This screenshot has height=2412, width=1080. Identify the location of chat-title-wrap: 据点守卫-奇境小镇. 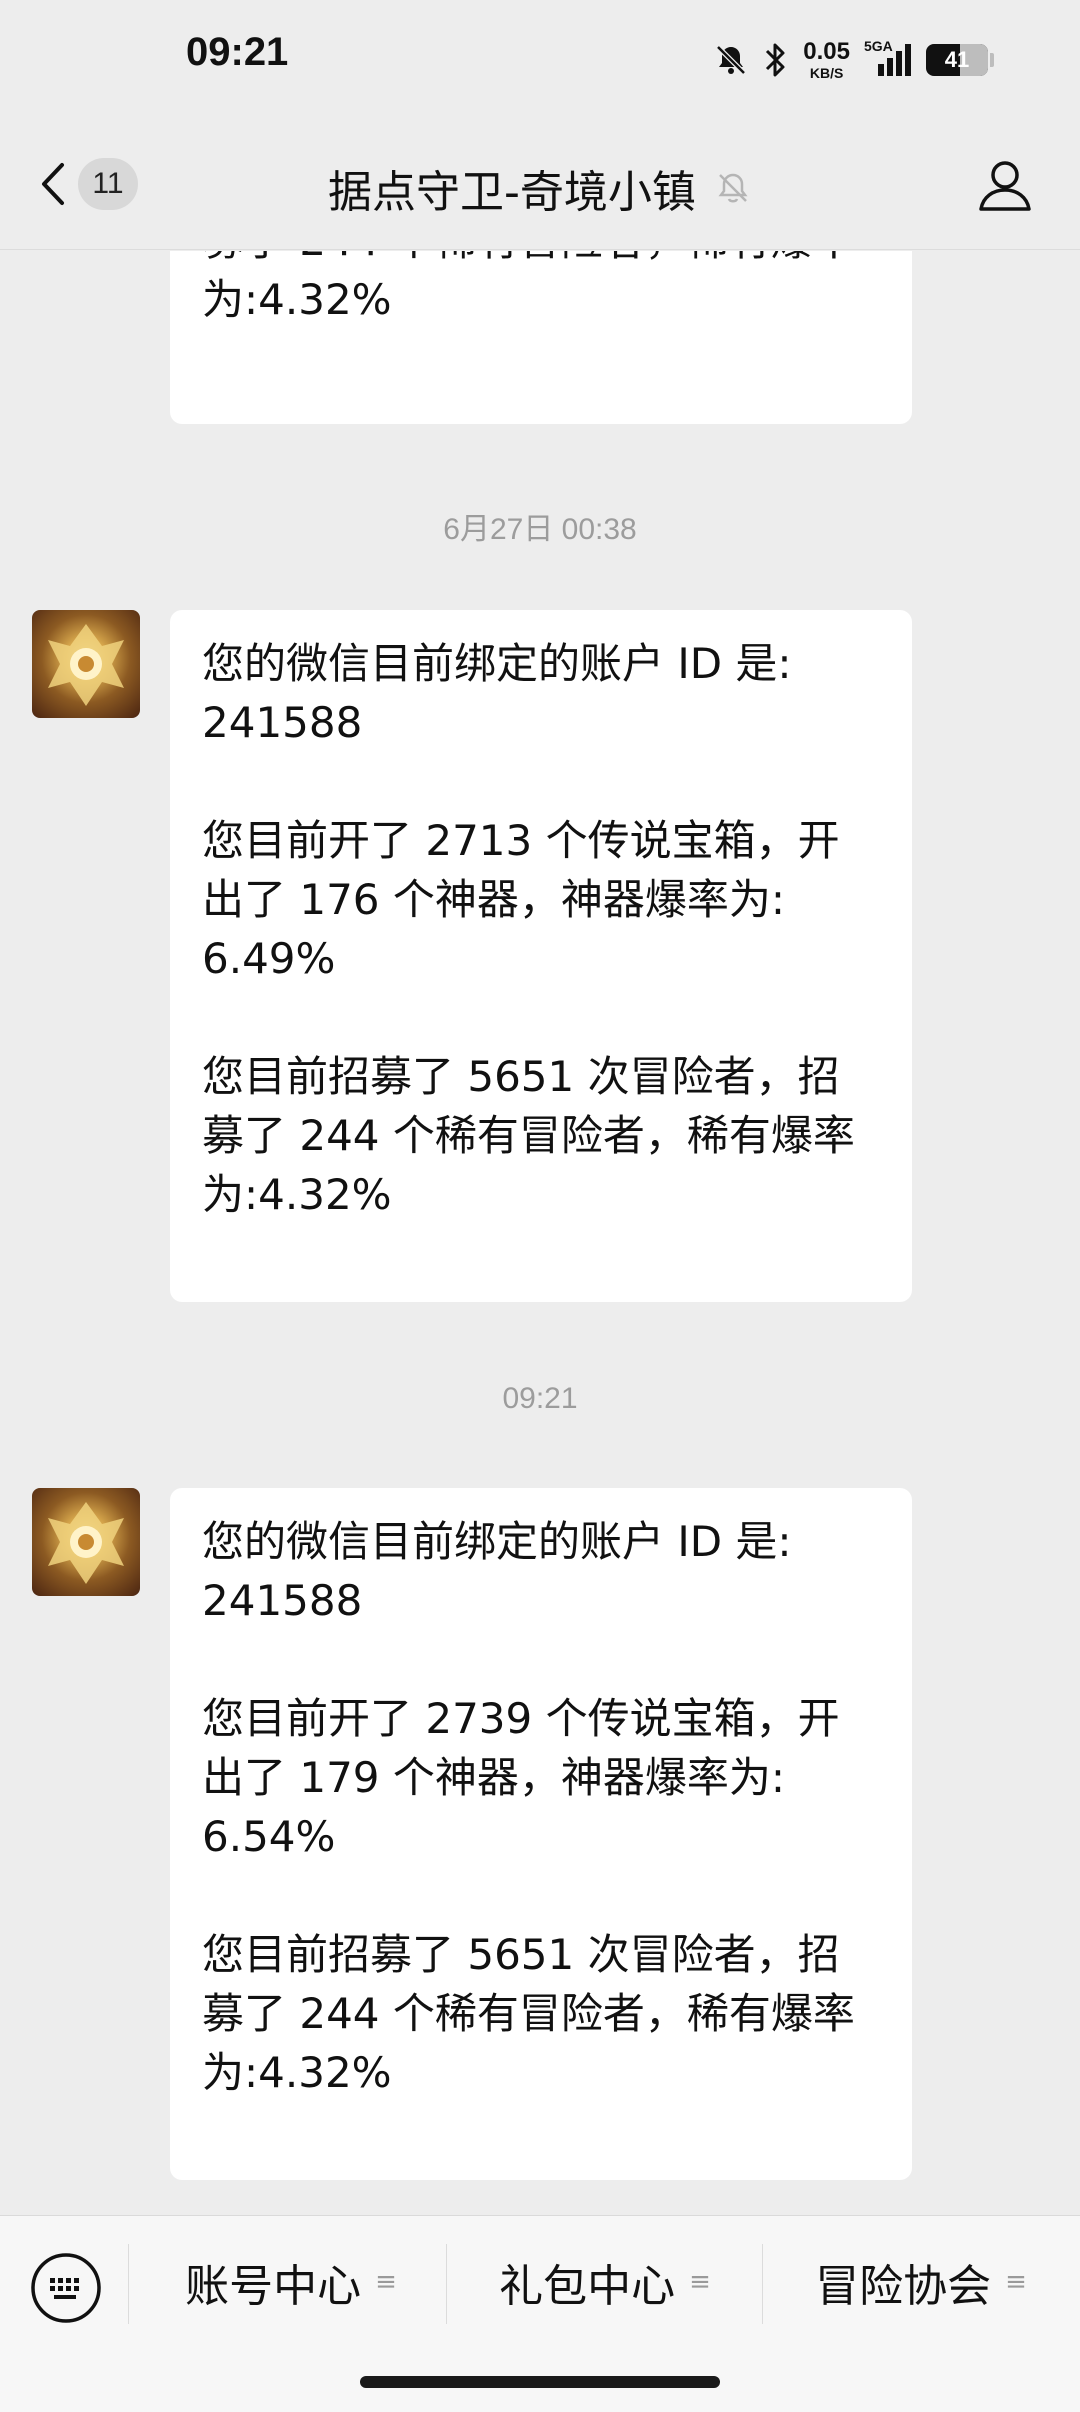
(540, 188).